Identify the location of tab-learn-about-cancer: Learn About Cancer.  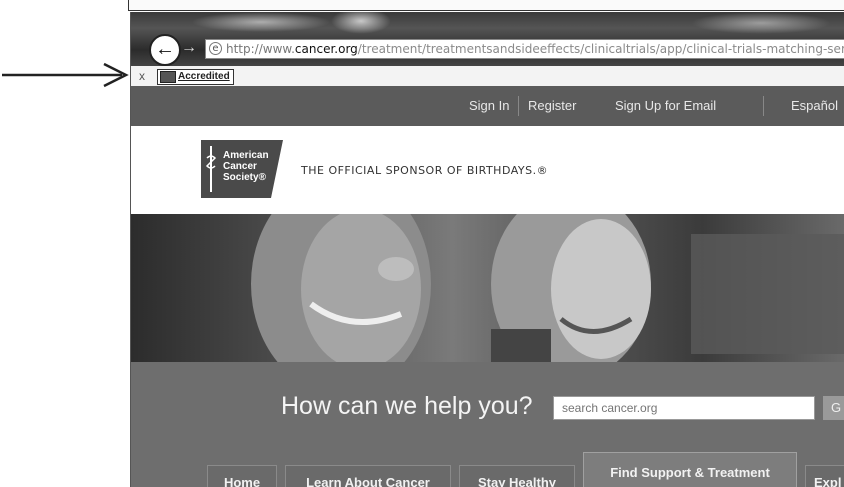
(368, 476).